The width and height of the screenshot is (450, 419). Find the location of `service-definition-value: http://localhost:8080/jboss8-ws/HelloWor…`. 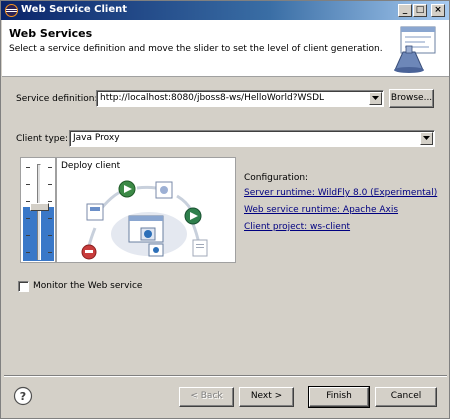

service-definition-value: http://localhost:8080/jboss8-ws/HelloWor… is located at coordinates (212, 98).